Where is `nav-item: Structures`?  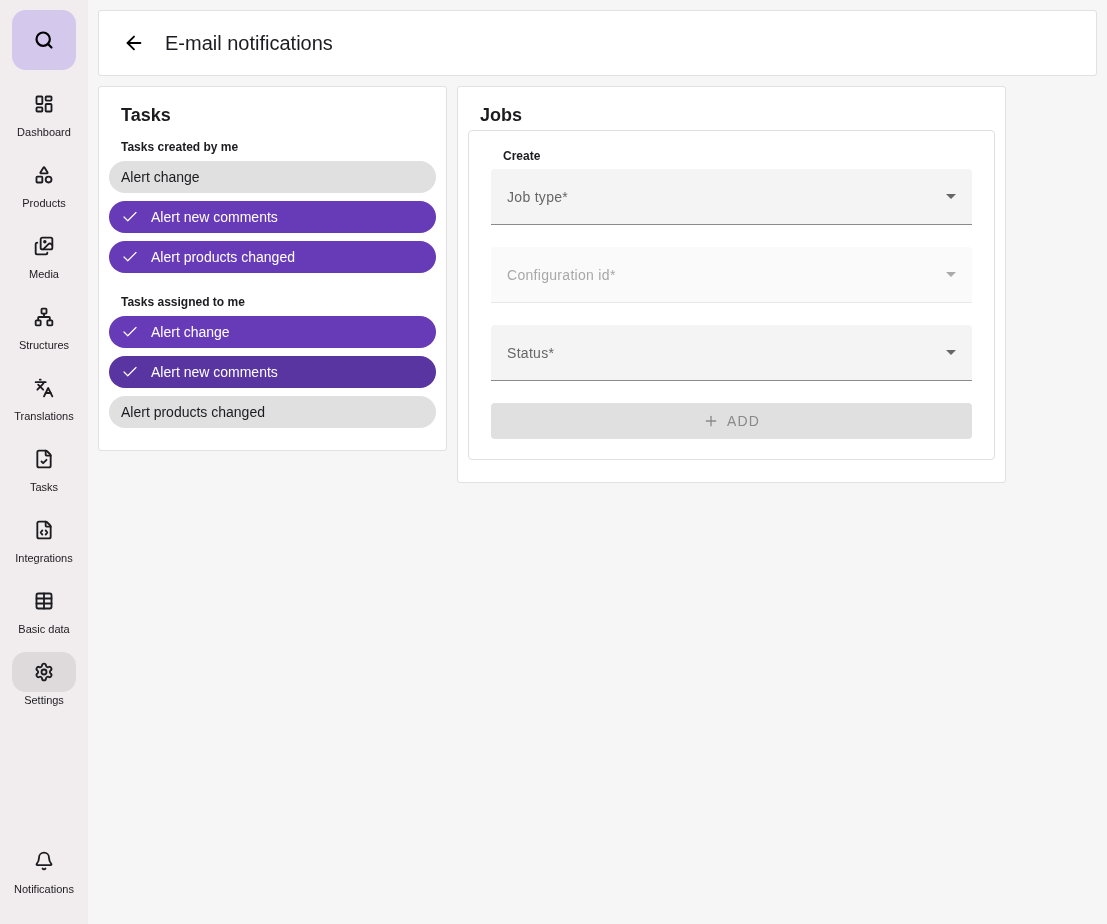
nav-item: Structures is located at coordinates (44, 332).